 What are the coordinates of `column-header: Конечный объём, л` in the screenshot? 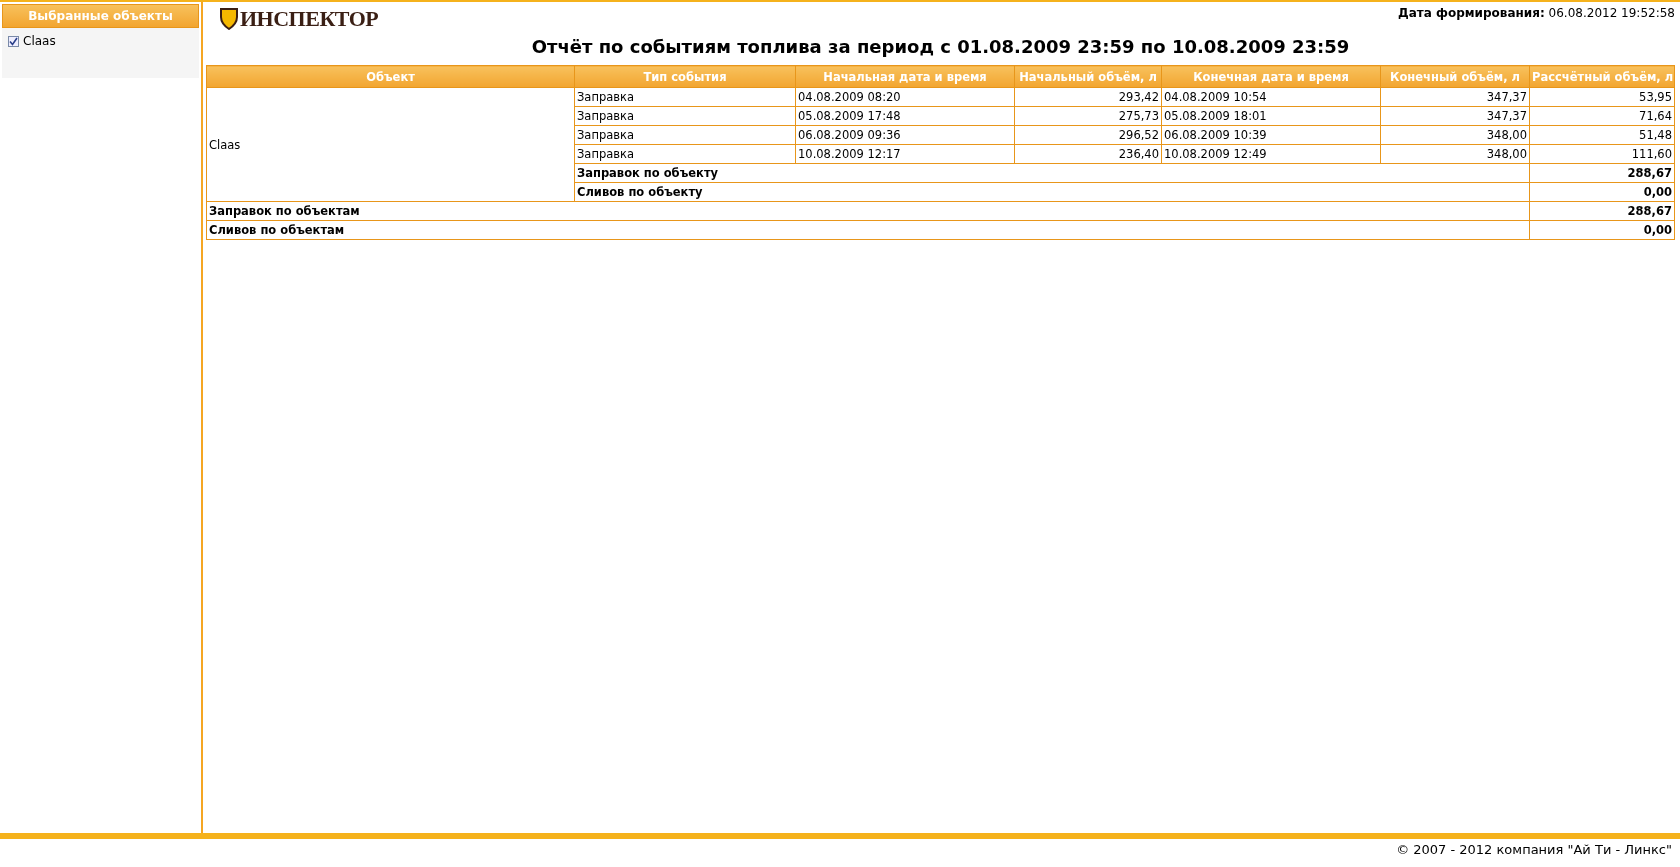 It's located at (1455, 76).